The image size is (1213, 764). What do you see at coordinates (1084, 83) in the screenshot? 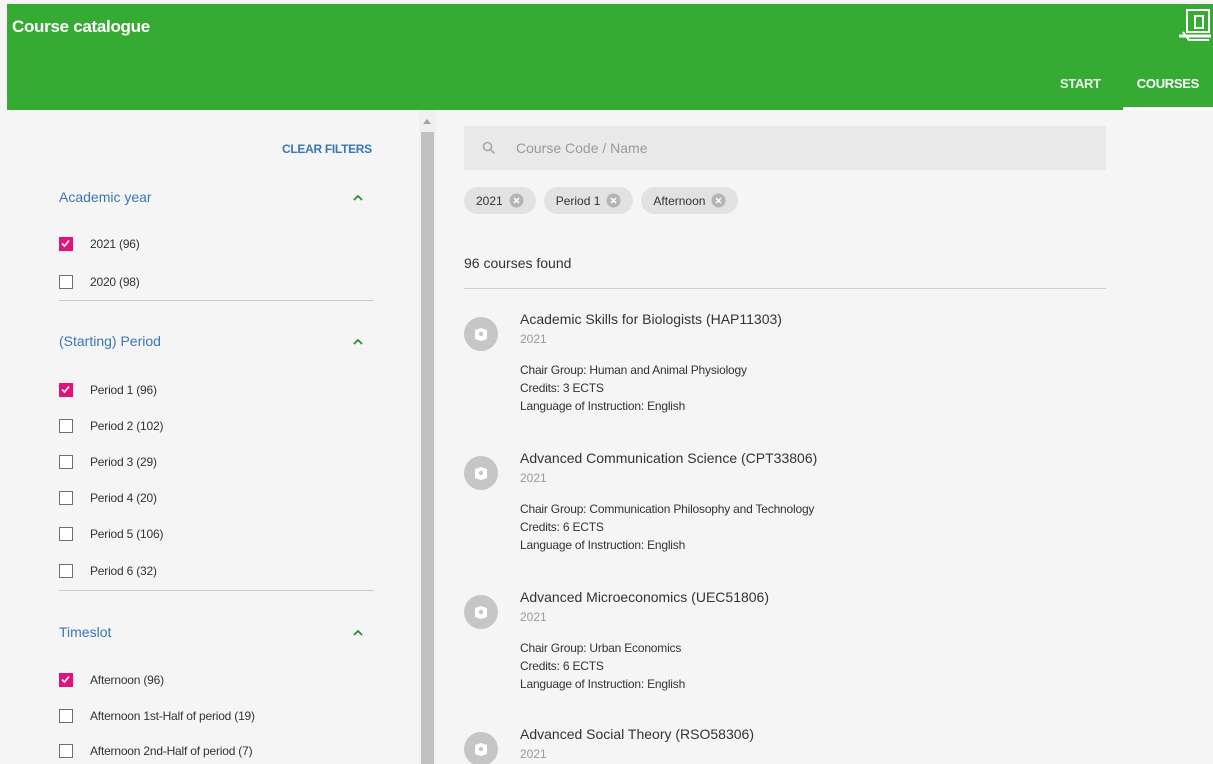
I see `nav-tab-start: START` at bounding box center [1084, 83].